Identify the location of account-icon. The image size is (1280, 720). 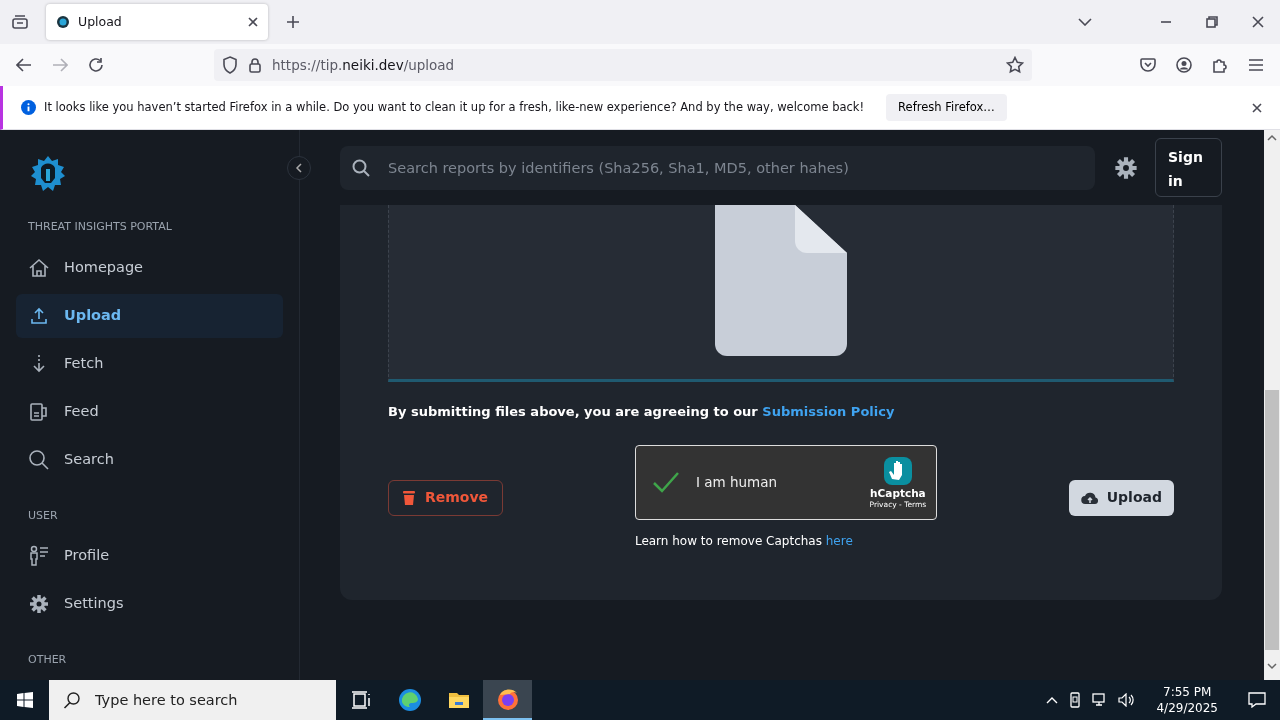
(1184, 65).